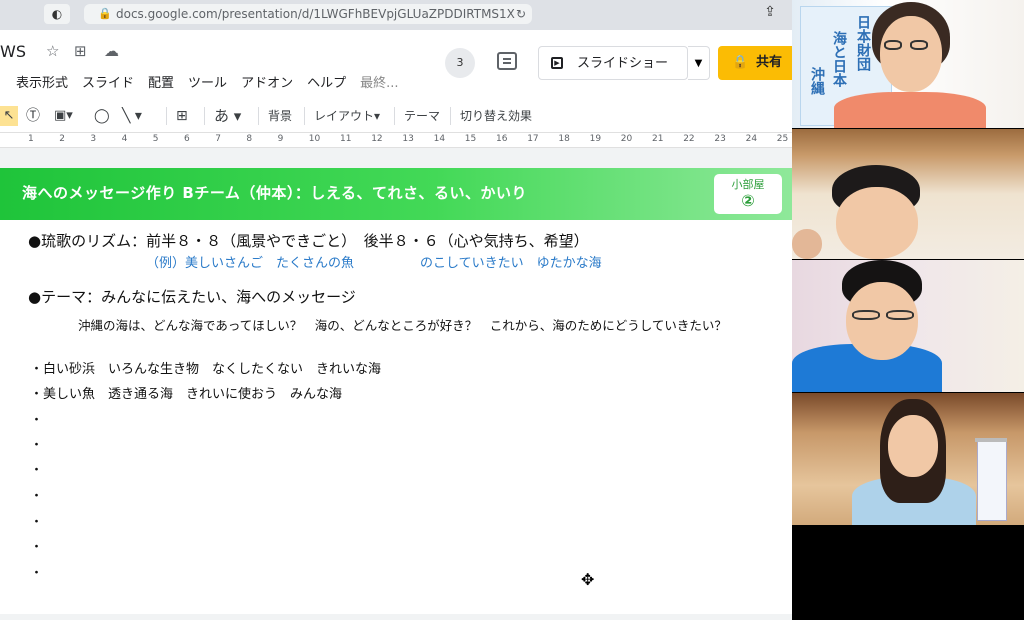 This screenshot has width=1024, height=620. Describe the element at coordinates (105, 13) in the screenshot. I see `lock-icon: 🔒` at that location.